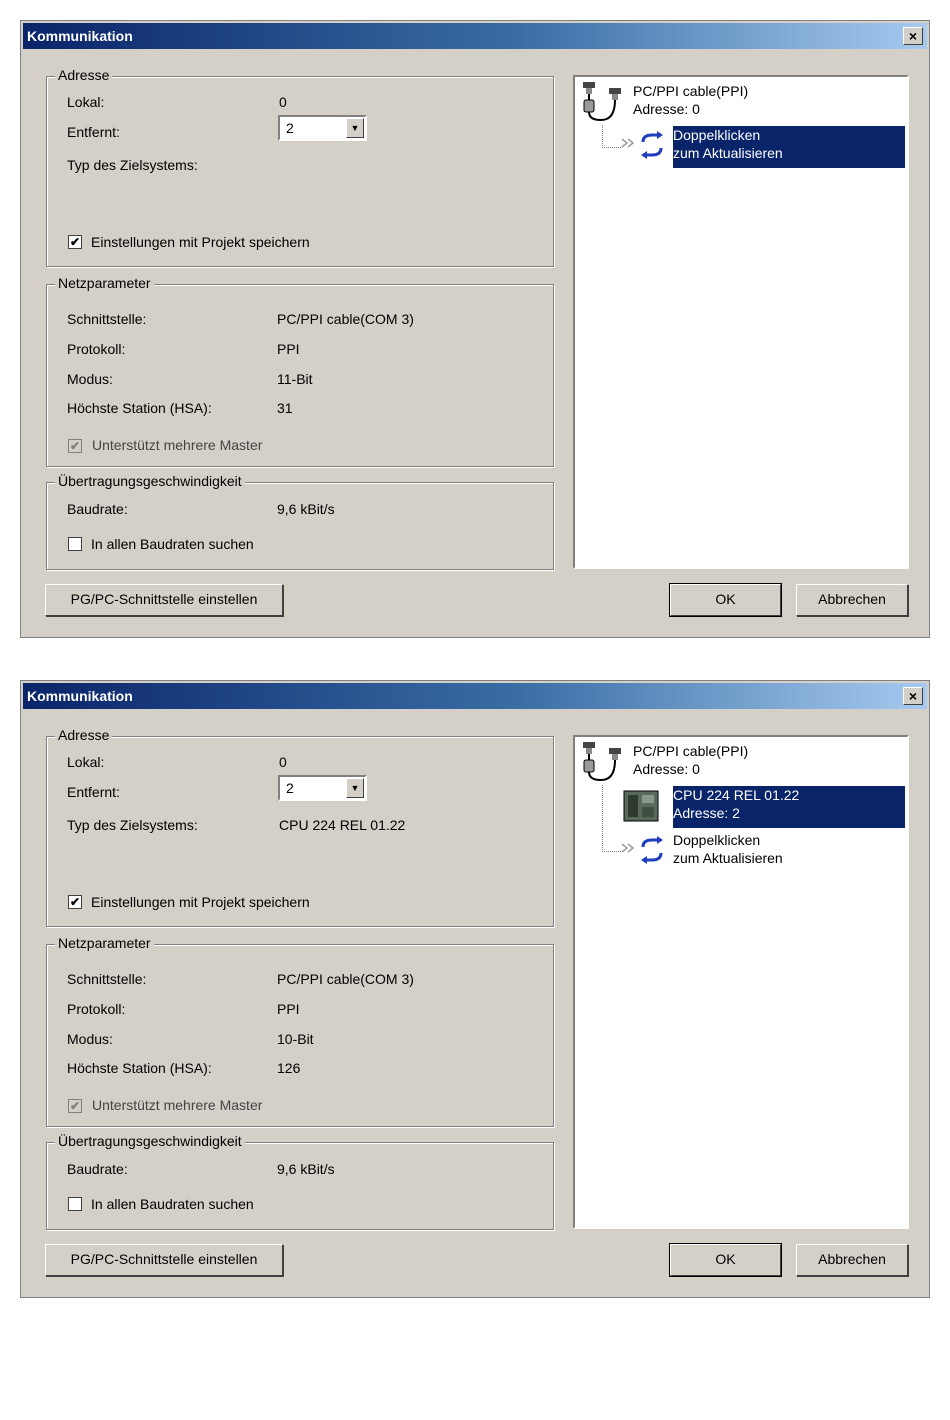 Image resolution: width=950 pixels, height=1420 pixels. I want to click on cpu-node-label: CPU 224 REL 01.22 Adresse: 2, so click(789, 807).